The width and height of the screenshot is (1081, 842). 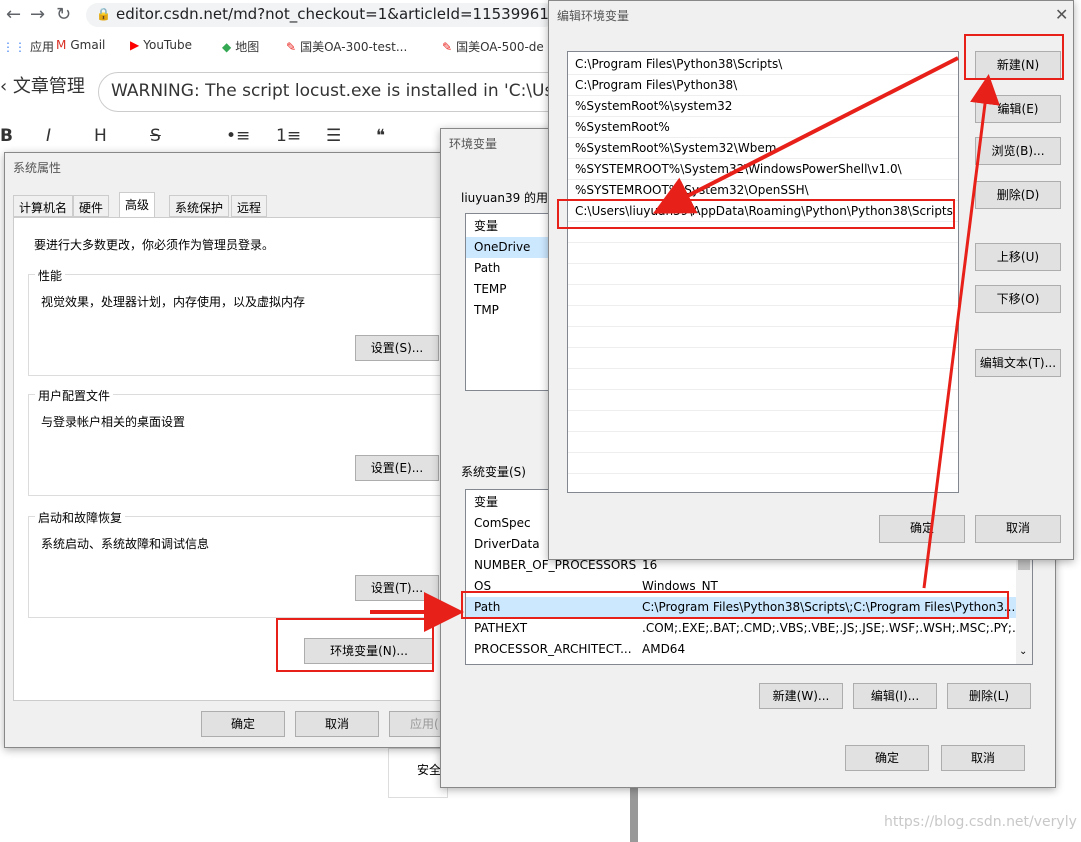 What do you see at coordinates (805, 135) in the screenshot?
I see `arrow-to-new-path` at bounding box center [805, 135].